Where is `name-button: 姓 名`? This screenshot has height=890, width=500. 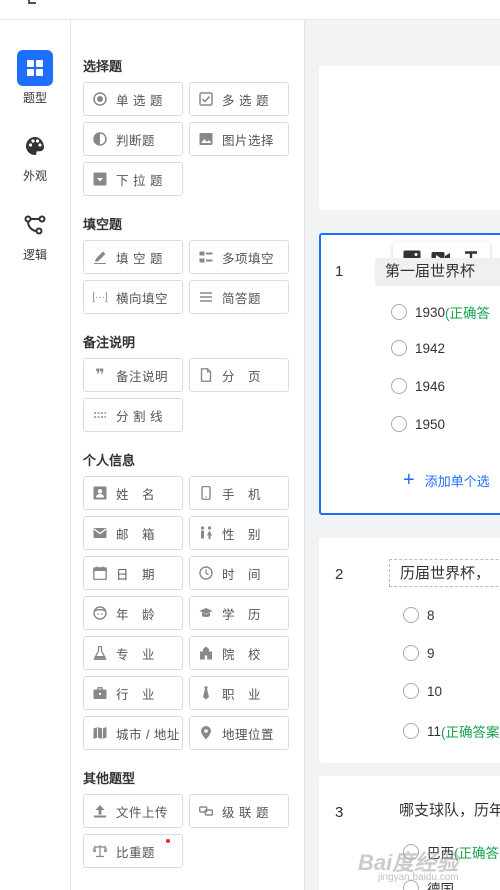
name-button: 姓 名 is located at coordinates (133, 493).